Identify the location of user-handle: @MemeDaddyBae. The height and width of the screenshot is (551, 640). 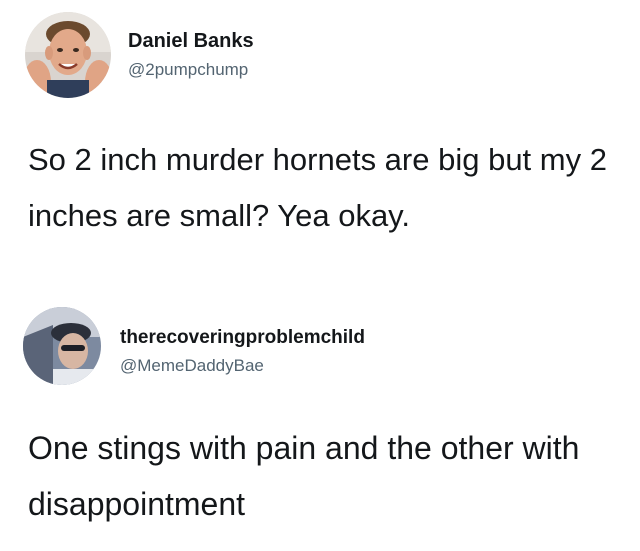
(192, 366).